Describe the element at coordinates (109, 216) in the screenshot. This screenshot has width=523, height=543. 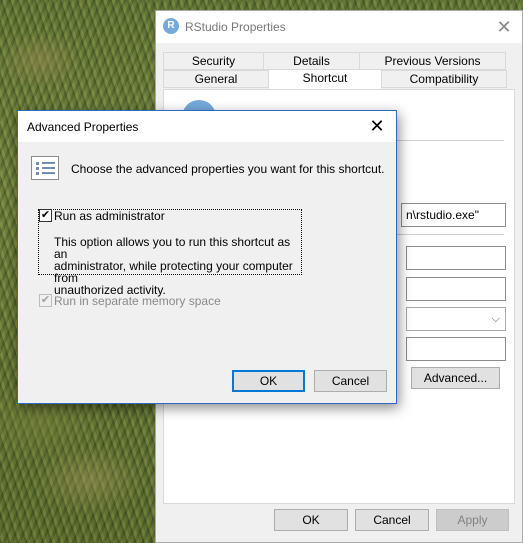
I see `run-as-admin-label: Run as administrator` at that location.